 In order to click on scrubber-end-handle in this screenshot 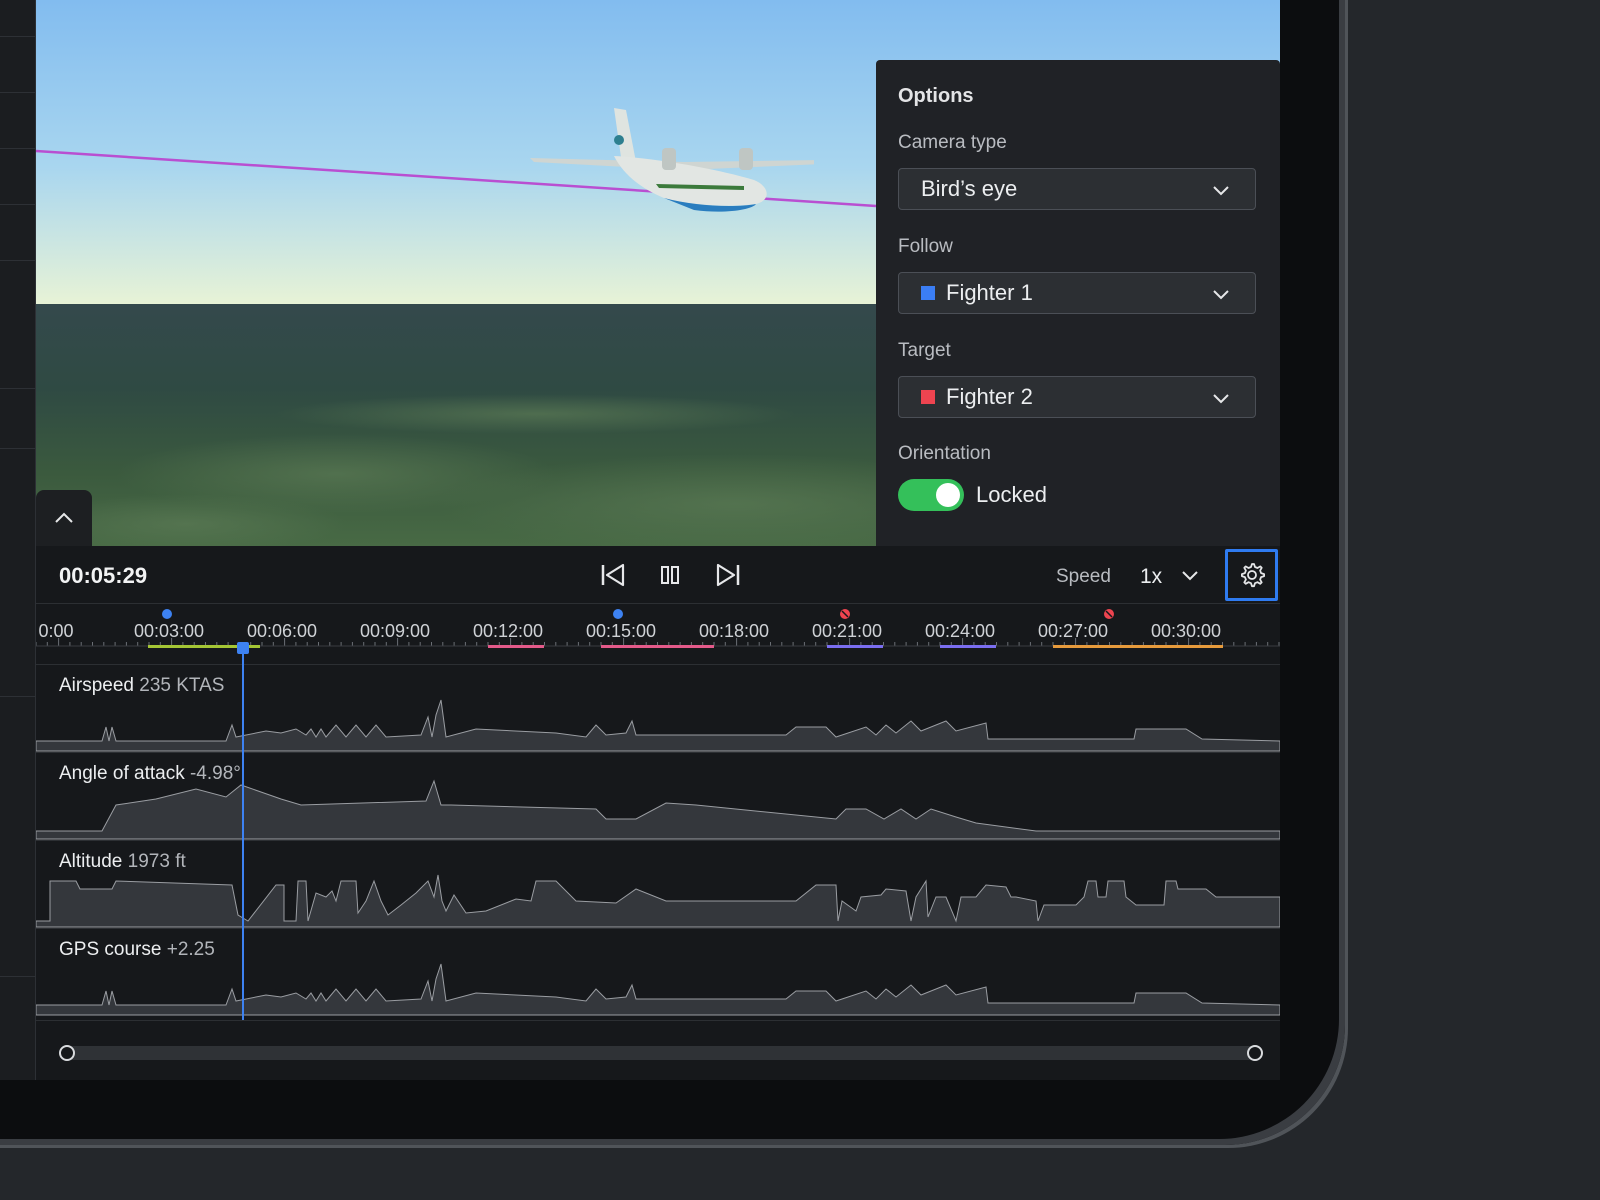, I will do `click(1255, 1053)`.